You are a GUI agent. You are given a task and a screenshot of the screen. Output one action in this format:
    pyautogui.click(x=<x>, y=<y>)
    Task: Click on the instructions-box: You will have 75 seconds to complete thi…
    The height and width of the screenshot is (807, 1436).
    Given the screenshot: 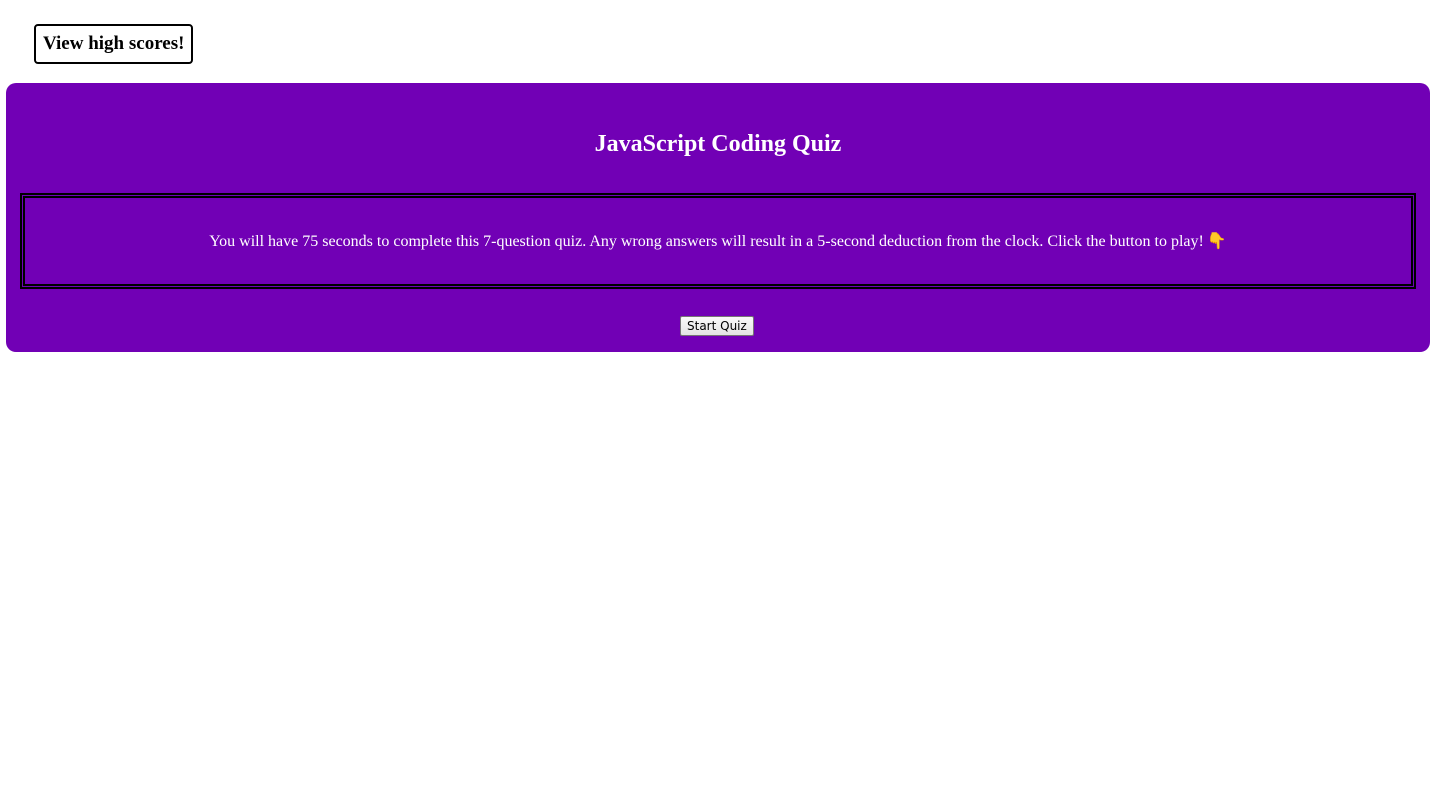 What is the action you would take?
    pyautogui.click(x=718, y=241)
    